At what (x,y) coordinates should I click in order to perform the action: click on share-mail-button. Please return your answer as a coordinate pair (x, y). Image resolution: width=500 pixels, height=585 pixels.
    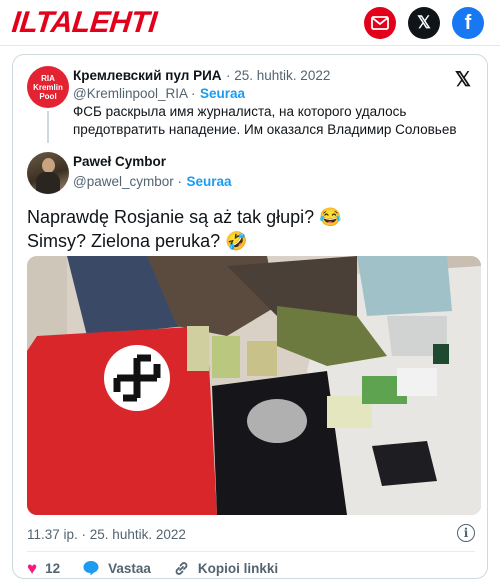
    Looking at the image, I should click on (380, 23).